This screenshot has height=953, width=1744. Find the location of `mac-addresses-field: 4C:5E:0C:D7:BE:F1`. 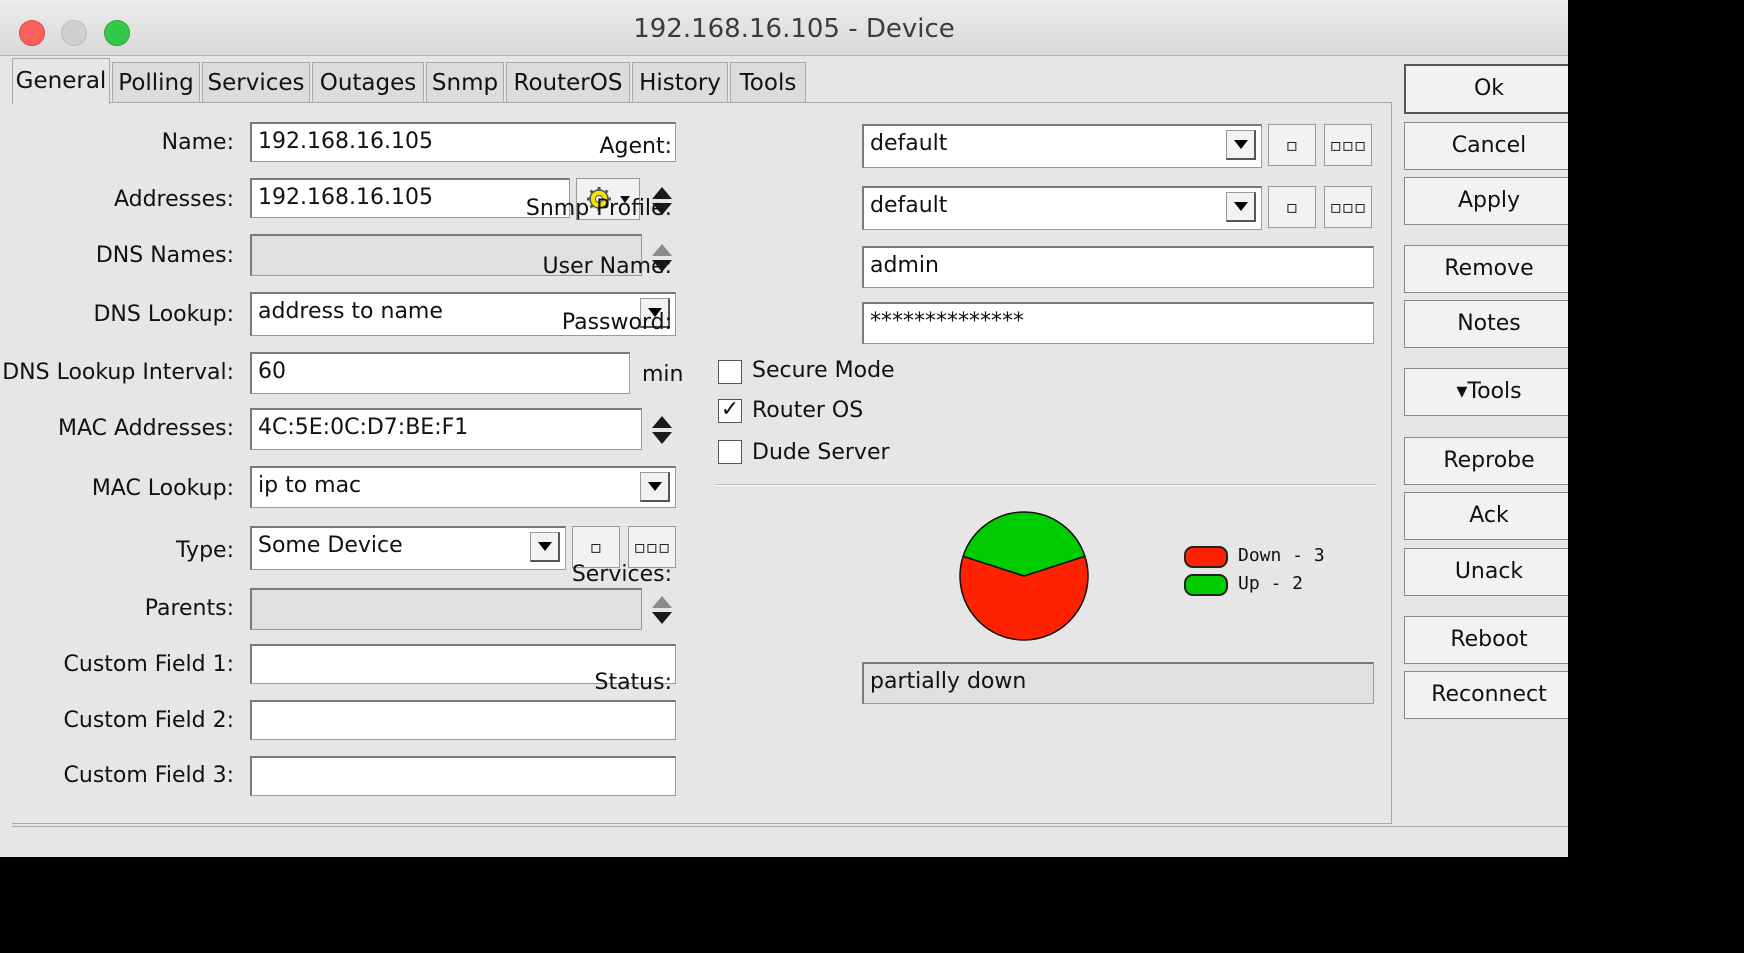

mac-addresses-field: 4C:5E:0C:D7:BE:F1 is located at coordinates (446, 429).